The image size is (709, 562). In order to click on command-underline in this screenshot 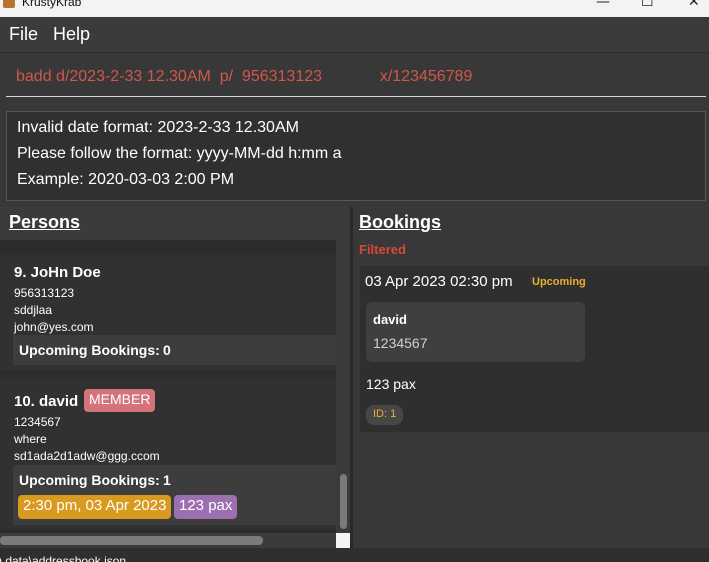, I will do `click(356, 96)`.